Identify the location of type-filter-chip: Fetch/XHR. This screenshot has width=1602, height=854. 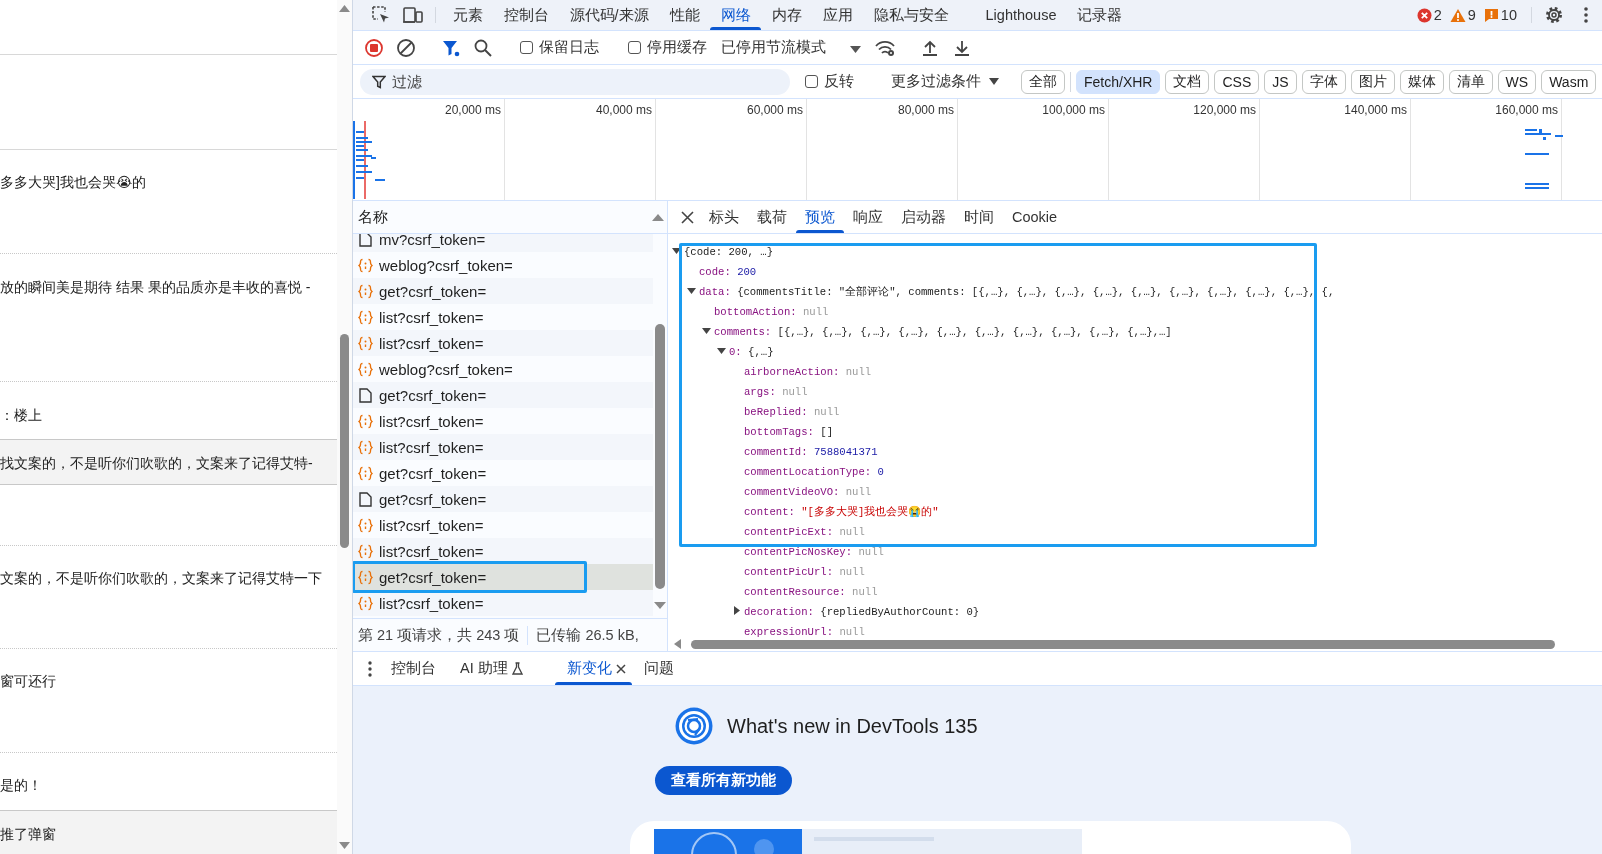
(1118, 81).